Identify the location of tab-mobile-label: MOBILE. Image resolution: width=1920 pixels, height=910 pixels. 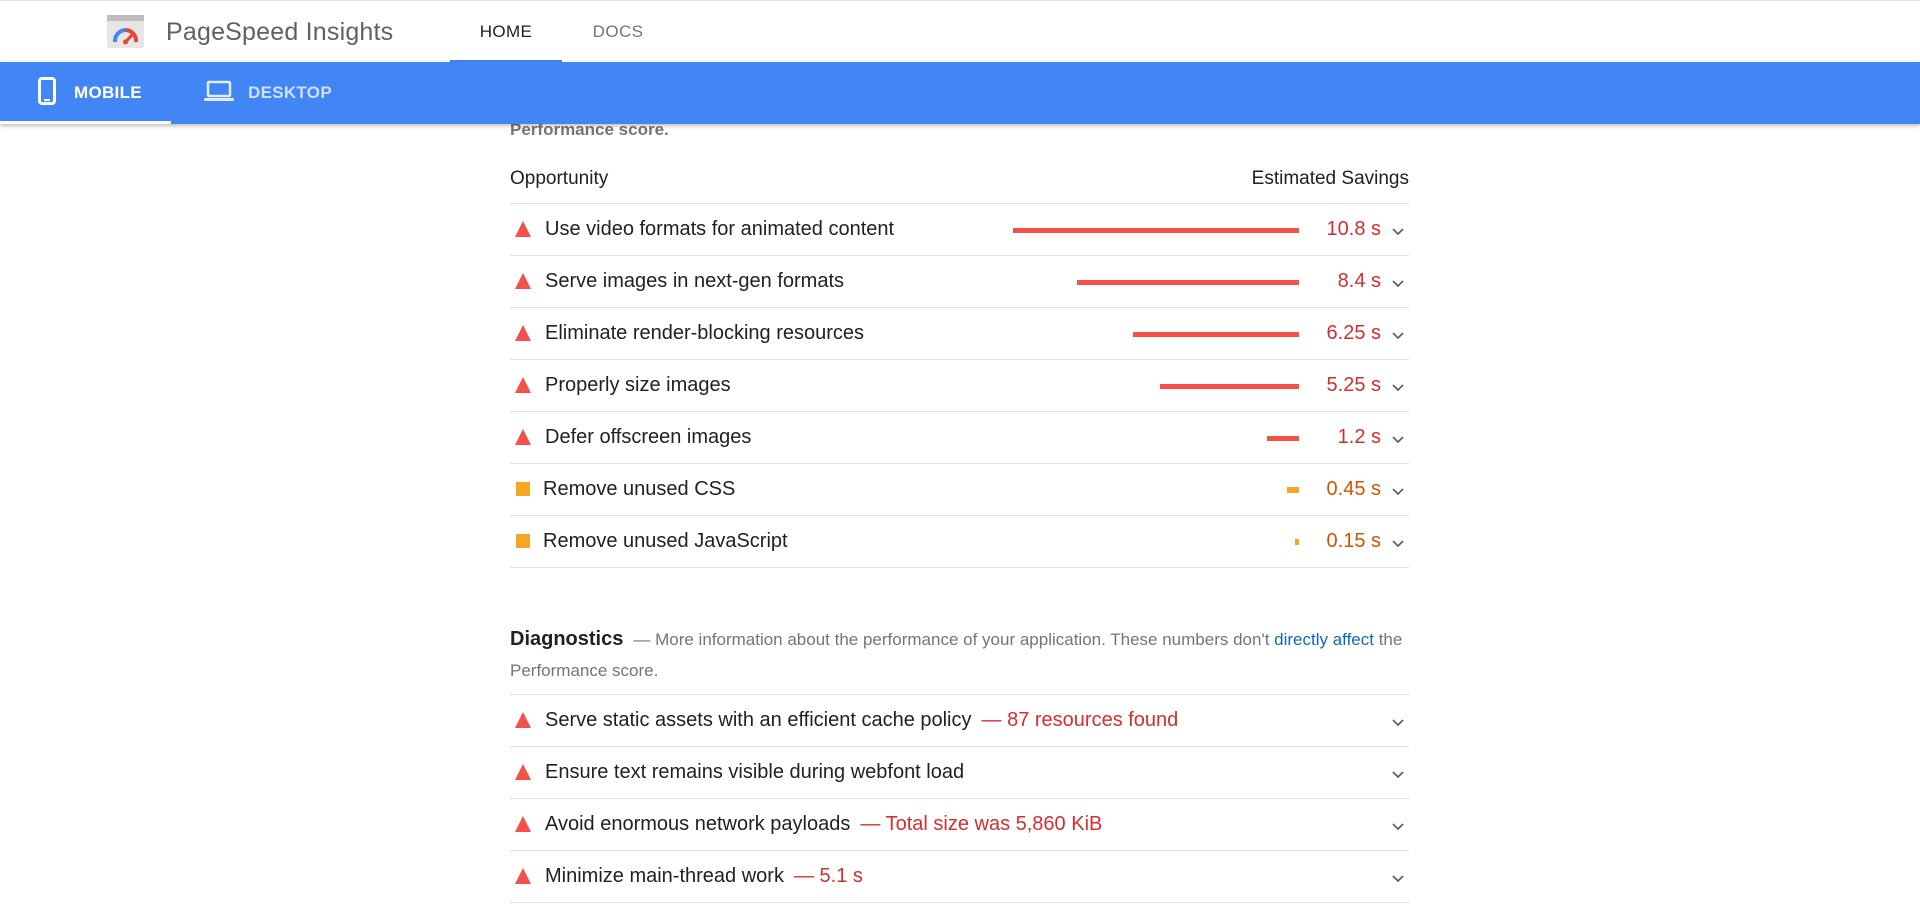
(108, 92).